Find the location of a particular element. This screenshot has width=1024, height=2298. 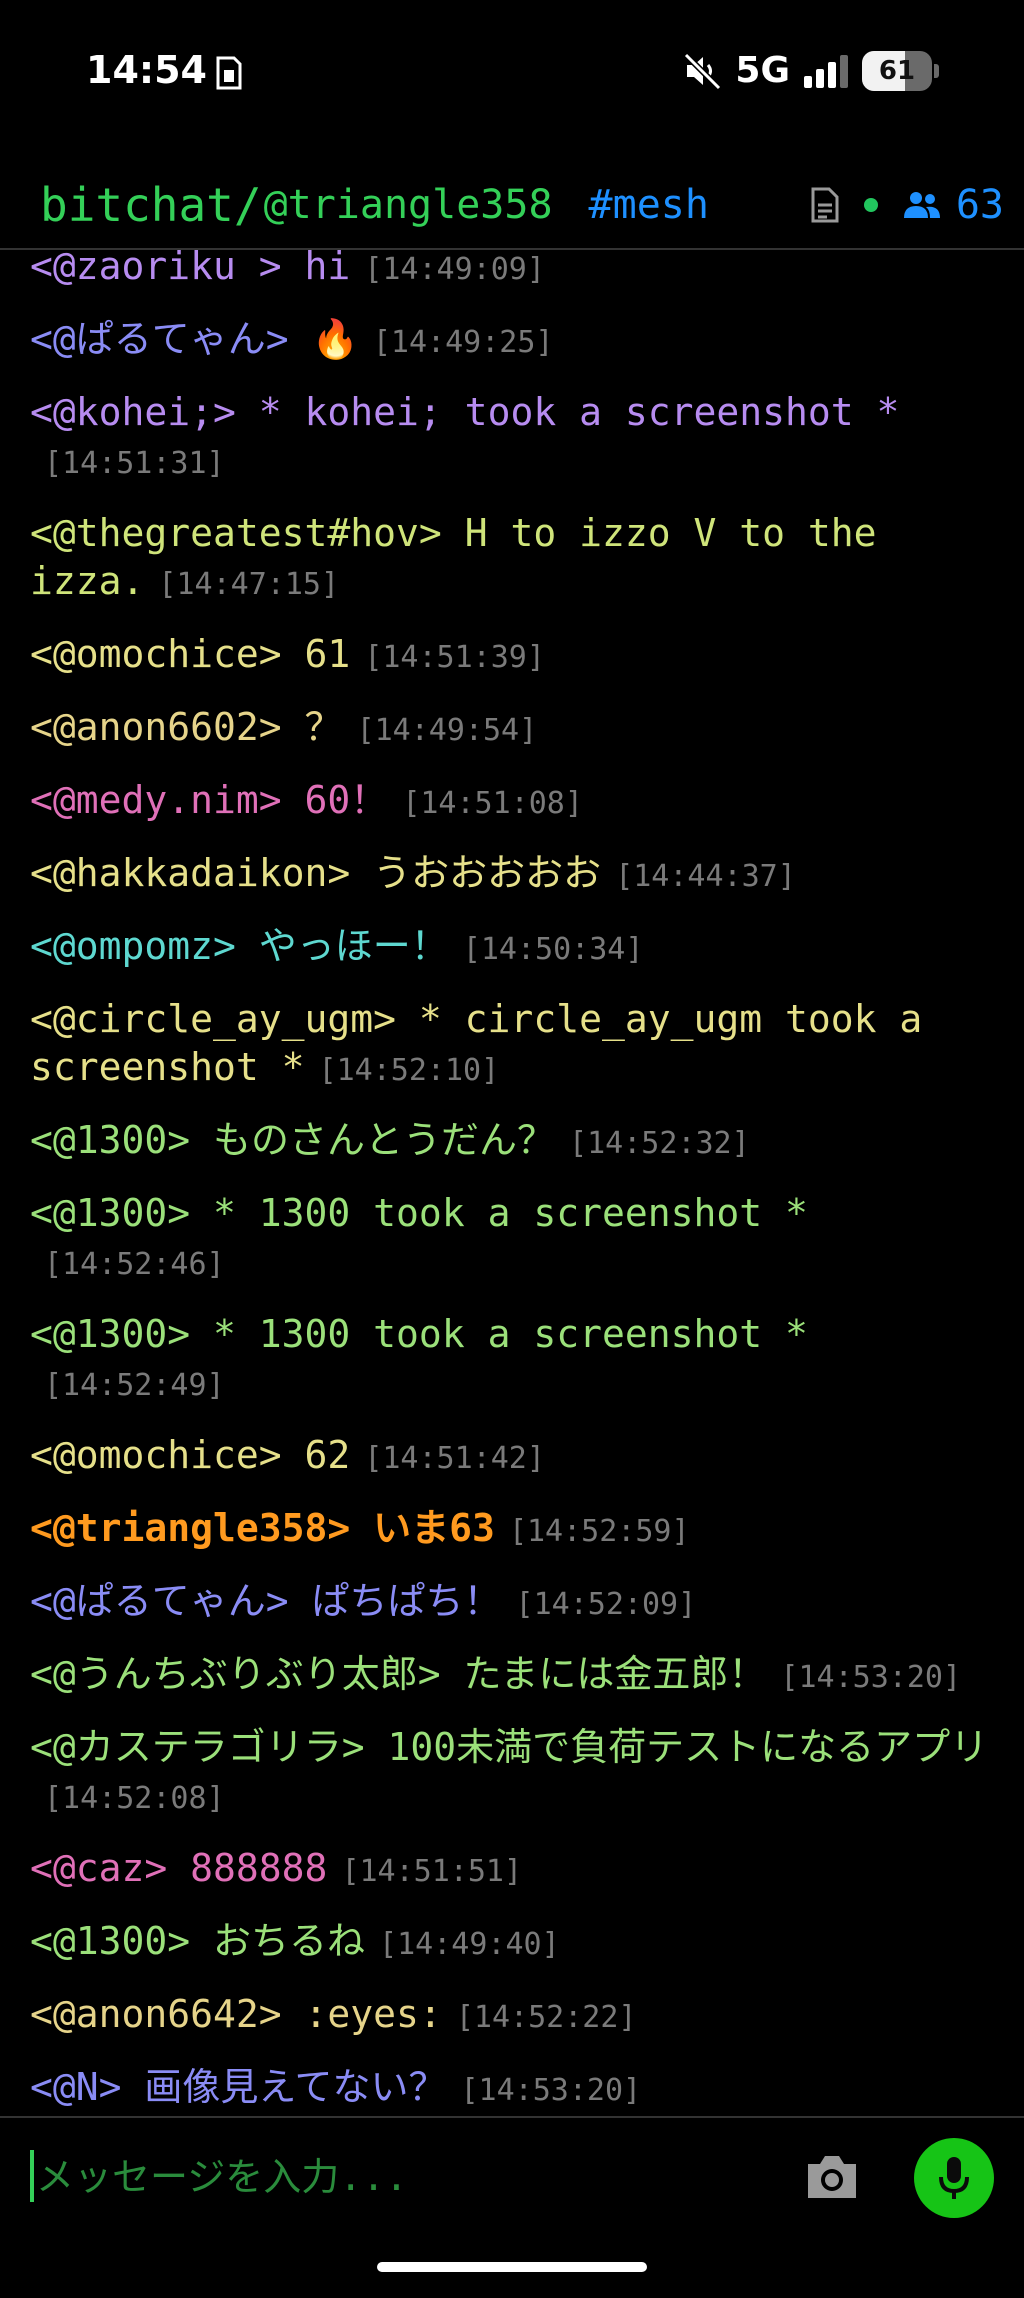

message-sender: <@medy.nim> is located at coordinates (156, 800).